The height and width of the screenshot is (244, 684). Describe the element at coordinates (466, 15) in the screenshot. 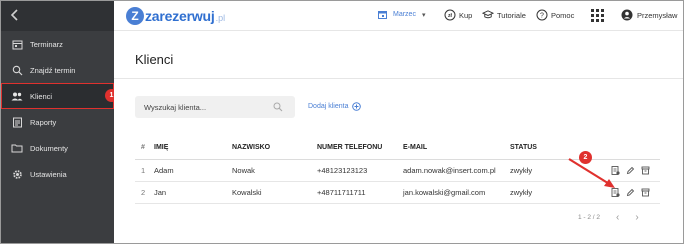

I see `buy-label: Kup` at that location.